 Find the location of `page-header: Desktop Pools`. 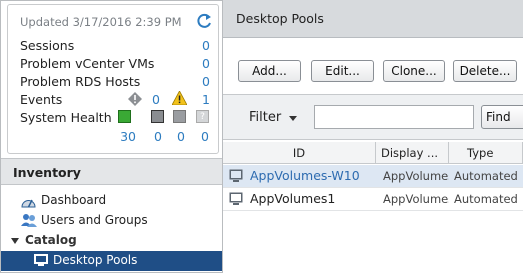

page-header: Desktop Pools is located at coordinates (373, 19).